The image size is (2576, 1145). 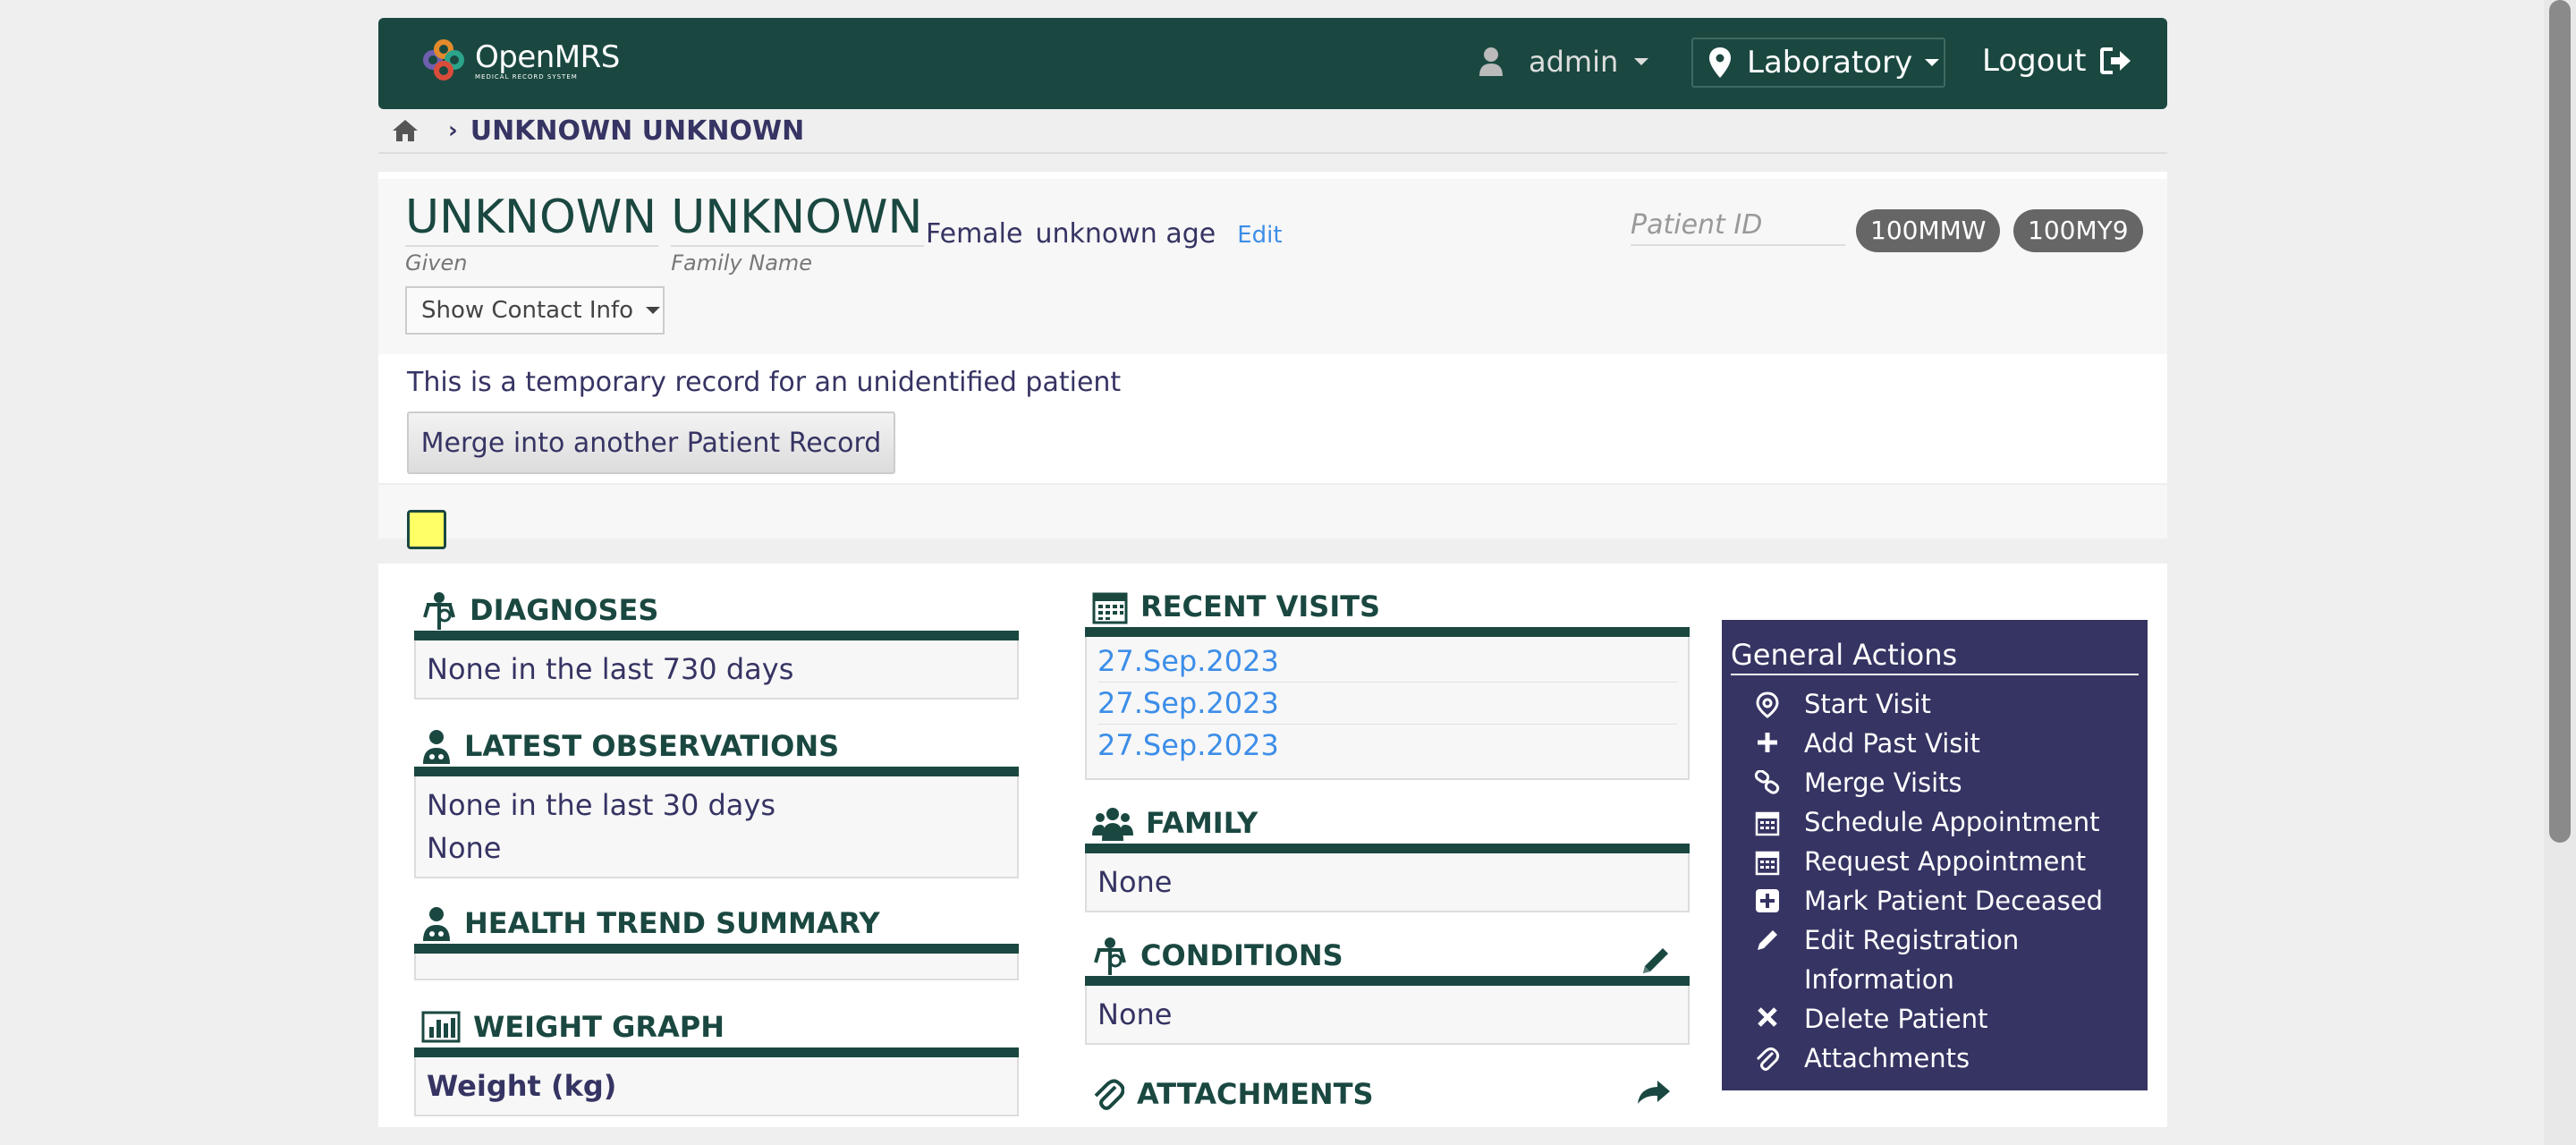 I want to click on logout-link: Logout, so click(x=2057, y=61).